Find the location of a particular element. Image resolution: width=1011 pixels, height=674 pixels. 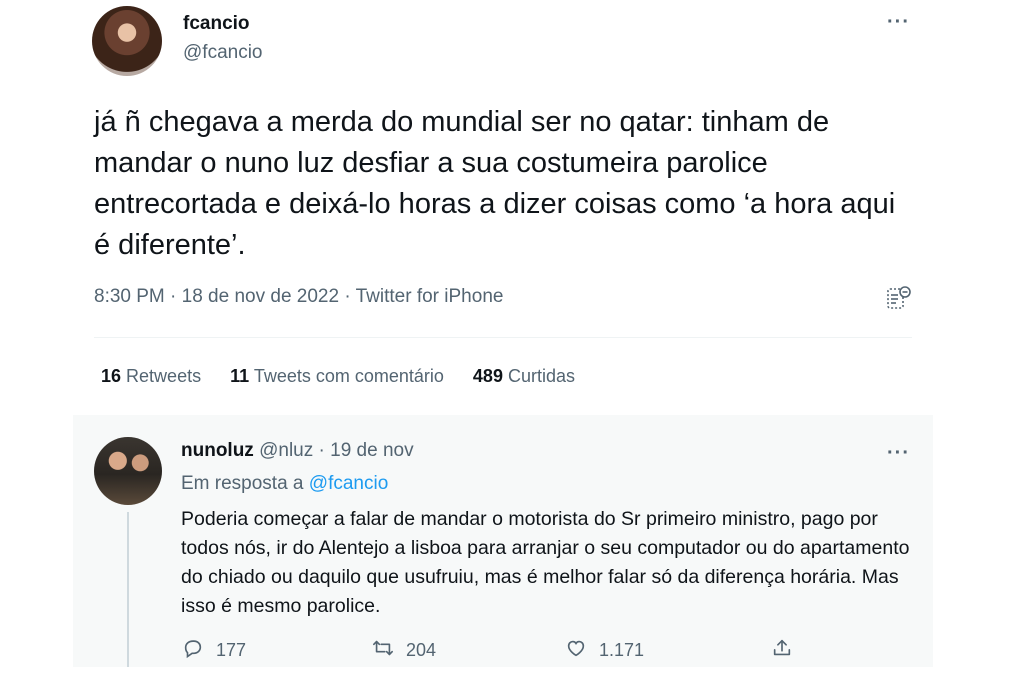

retweet-action: 204 is located at coordinates (404, 650).